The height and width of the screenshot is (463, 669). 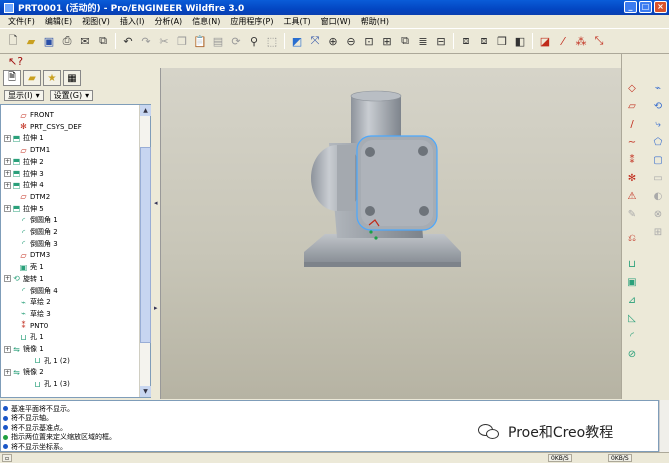 What do you see at coordinates (502, 41) in the screenshot?
I see `no-hidden-icon: ❒` at bounding box center [502, 41].